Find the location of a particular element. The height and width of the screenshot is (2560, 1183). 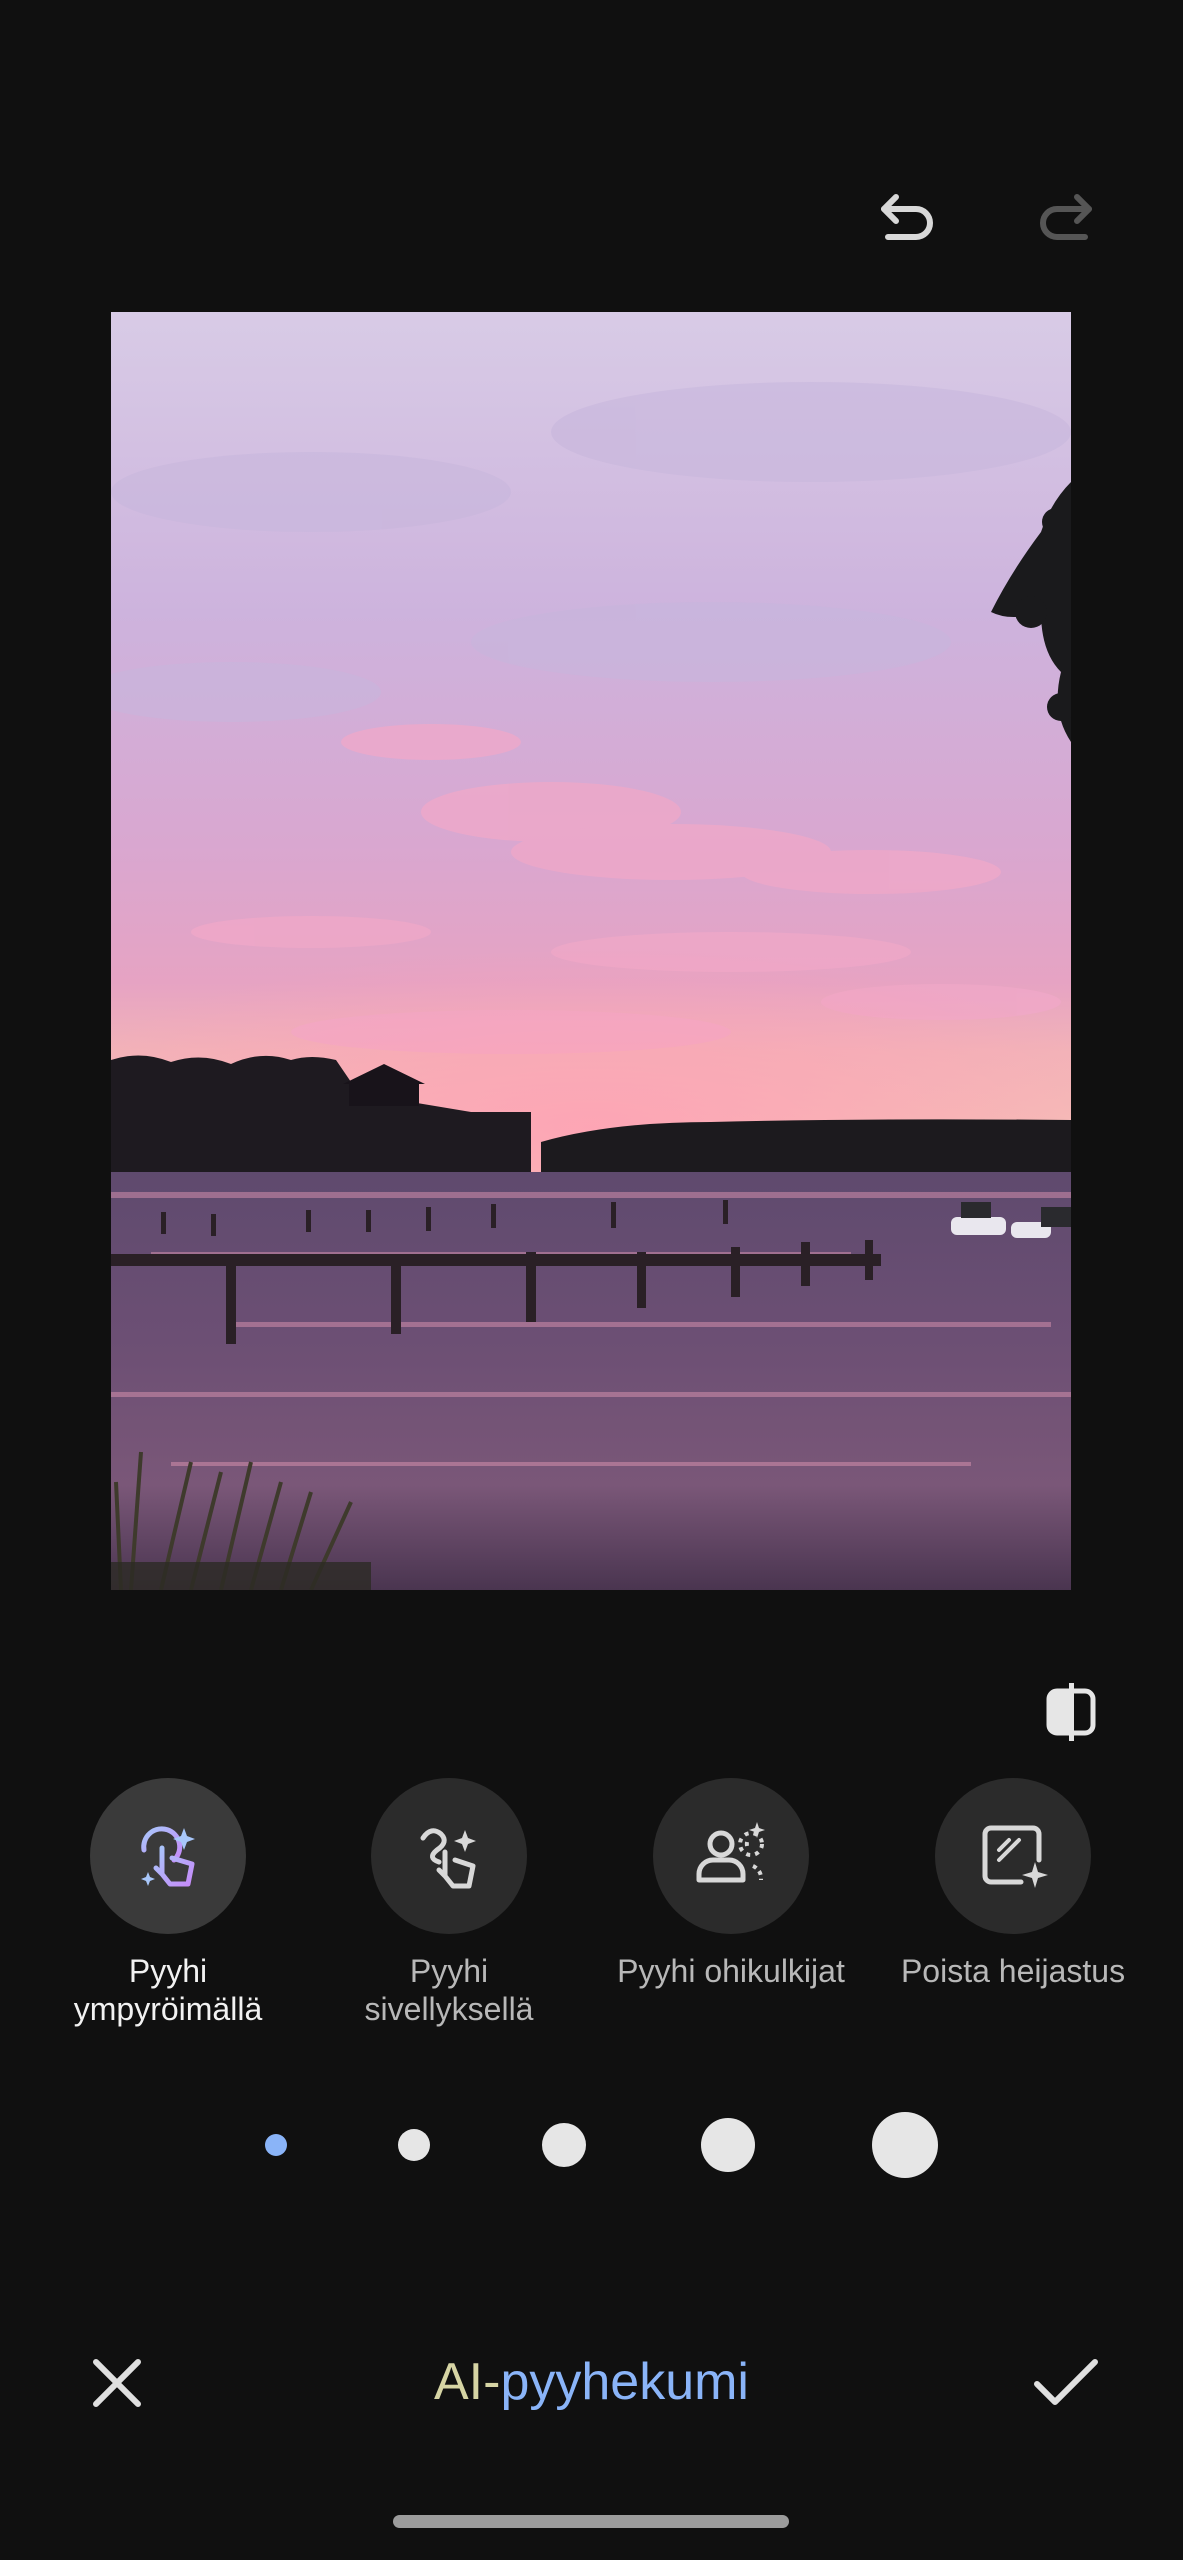

home-indicator is located at coordinates (591, 2521).